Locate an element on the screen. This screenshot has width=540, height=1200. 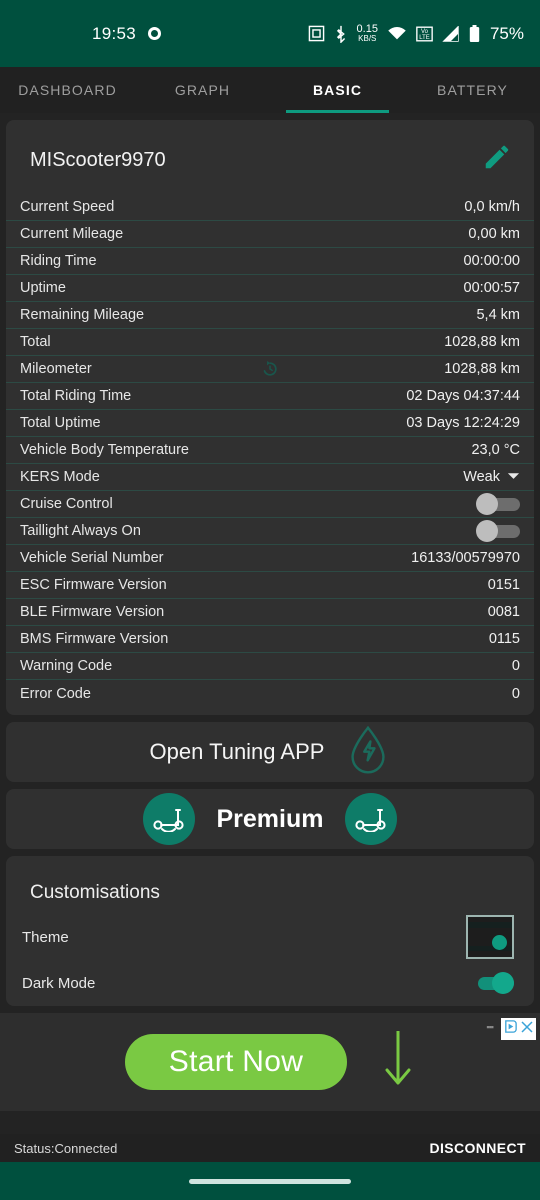
cruise-control-row: Cruise Control is located at coordinates (270, 504).